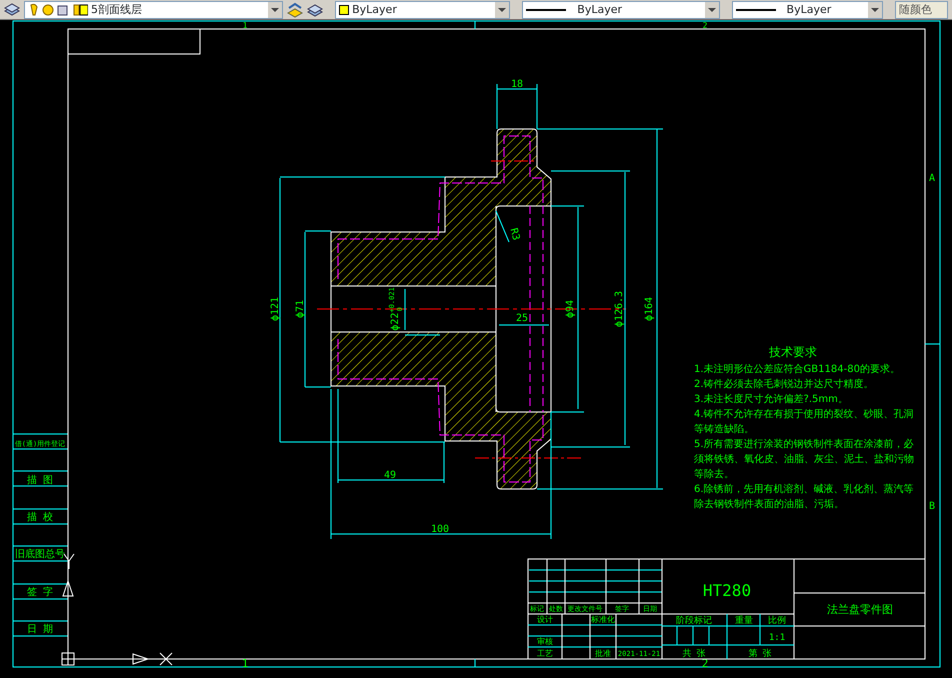 Image resolution: width=952 pixels, height=678 pixels. I want to click on drawing-title: 法兰盘零件图, so click(860, 609).